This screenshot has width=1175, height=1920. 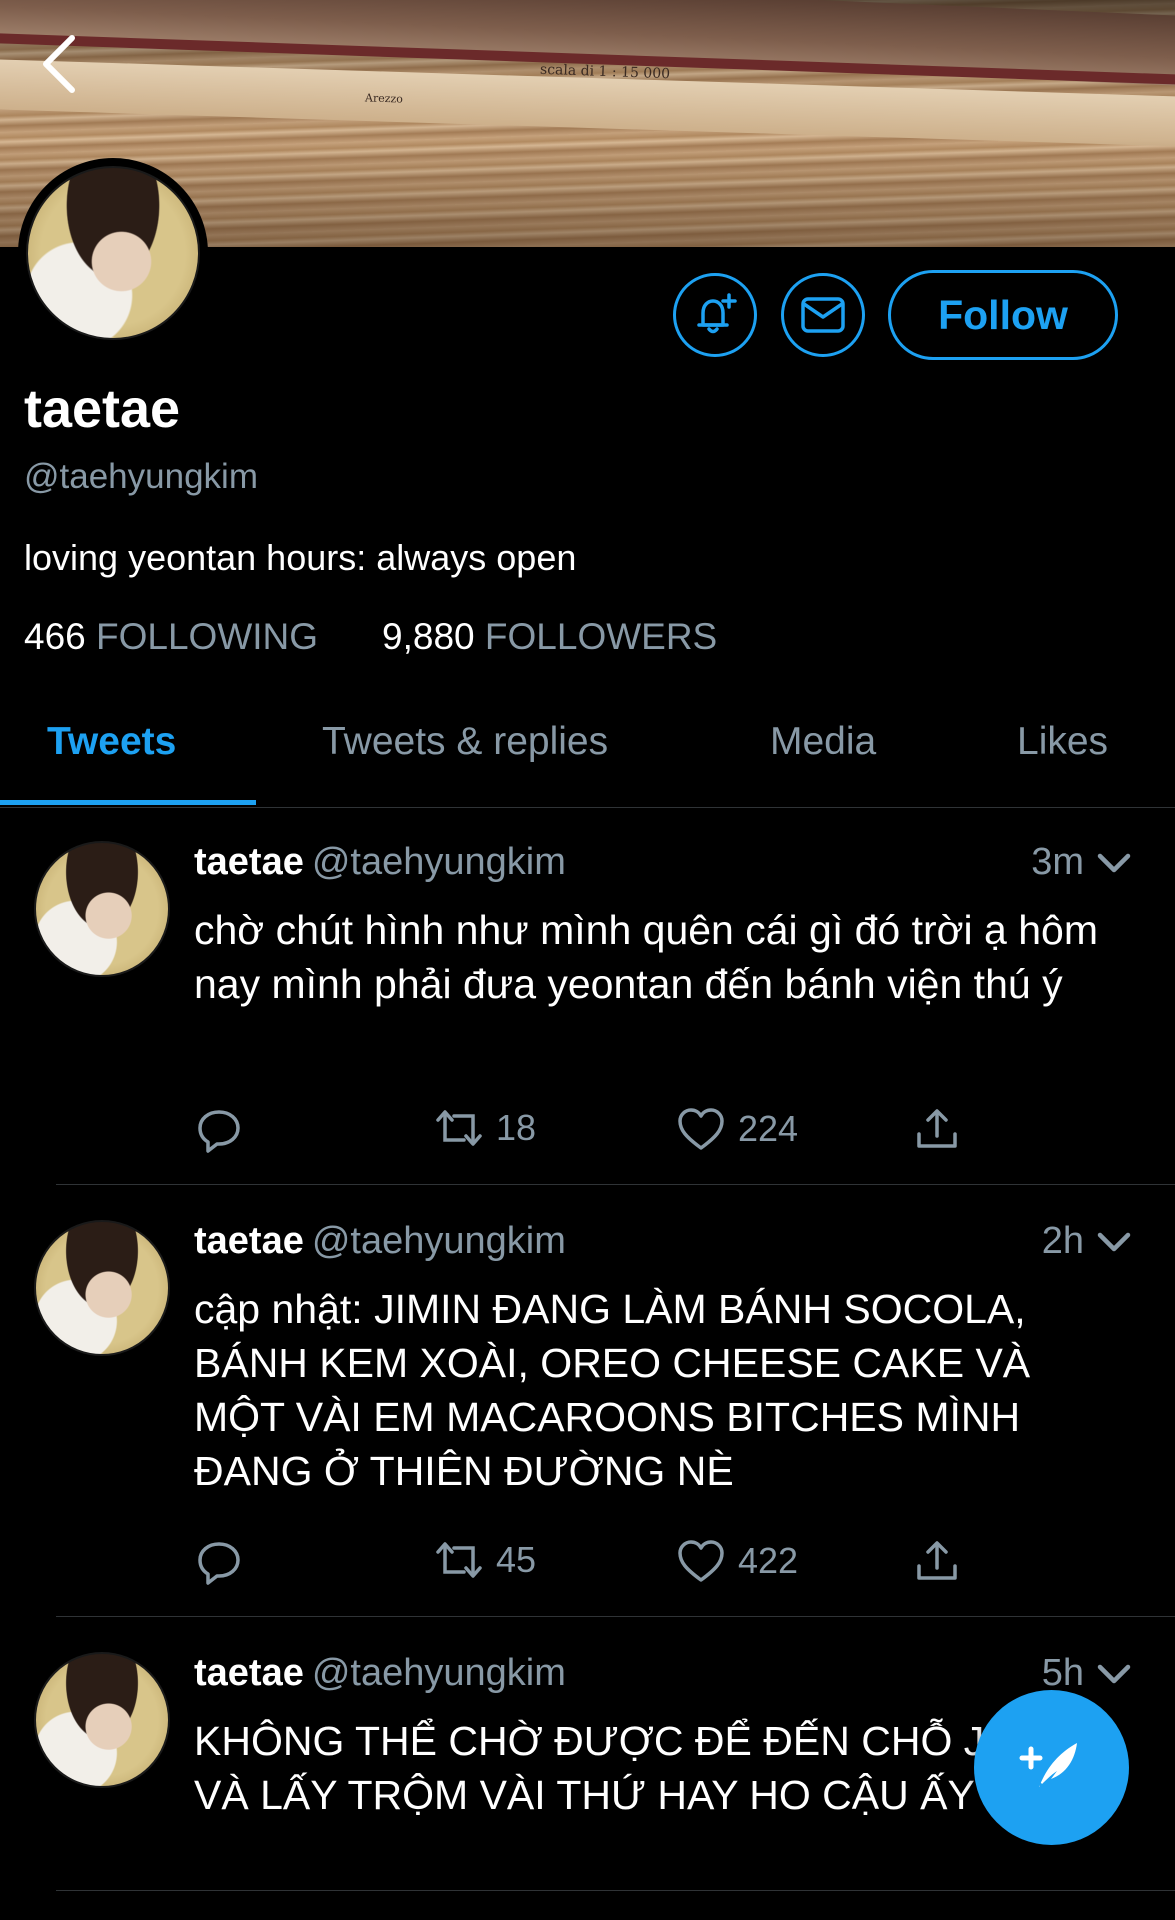 What do you see at coordinates (1003, 315) in the screenshot?
I see `follow-button: Follow` at bounding box center [1003, 315].